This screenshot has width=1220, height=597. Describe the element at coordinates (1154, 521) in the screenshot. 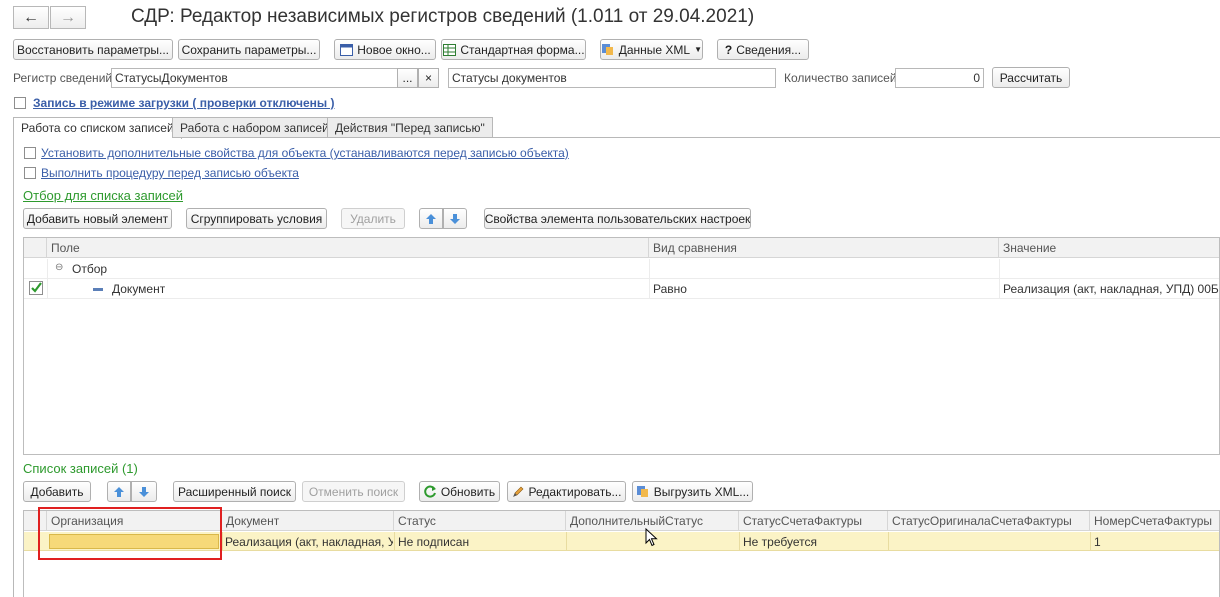

I see `records-col-invoice-number: НомерСчетаФактуры` at that location.